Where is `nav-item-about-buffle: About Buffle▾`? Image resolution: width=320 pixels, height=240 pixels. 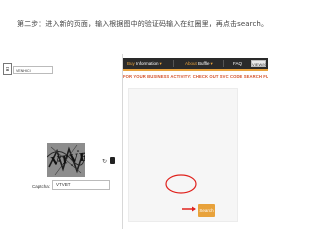 nav-item-about-buffle: About Buffle▾ is located at coordinates (199, 64).